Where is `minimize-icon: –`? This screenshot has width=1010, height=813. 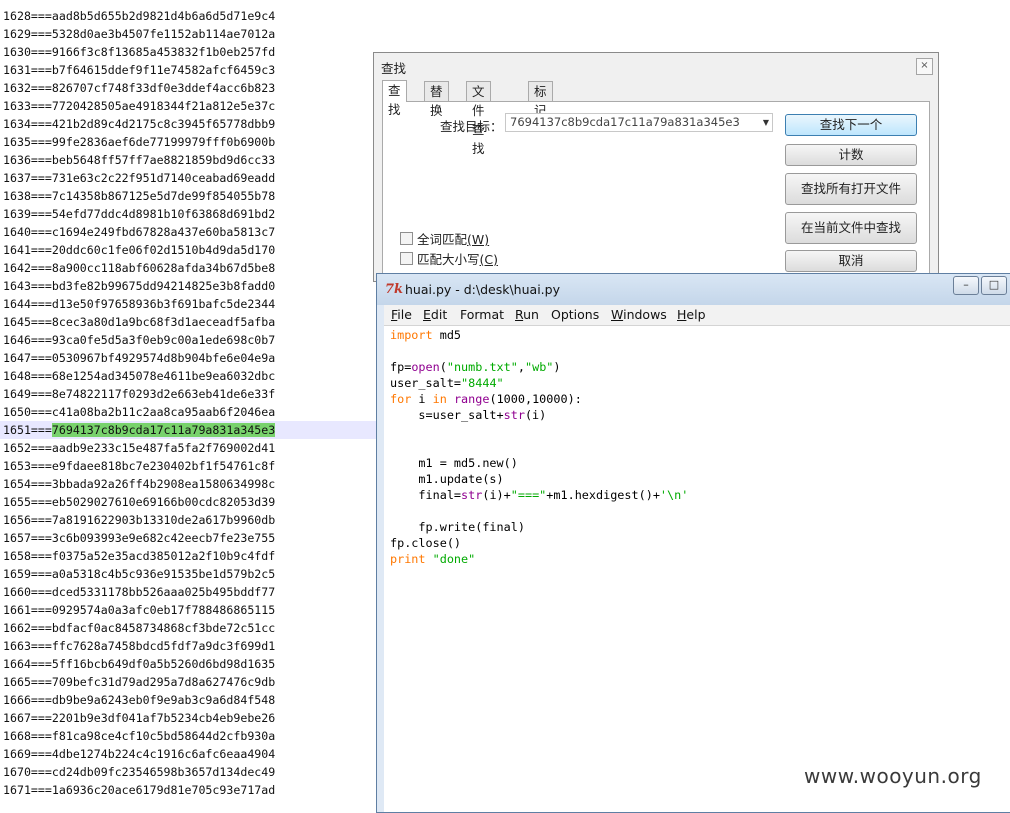 minimize-icon: – is located at coordinates (966, 285).